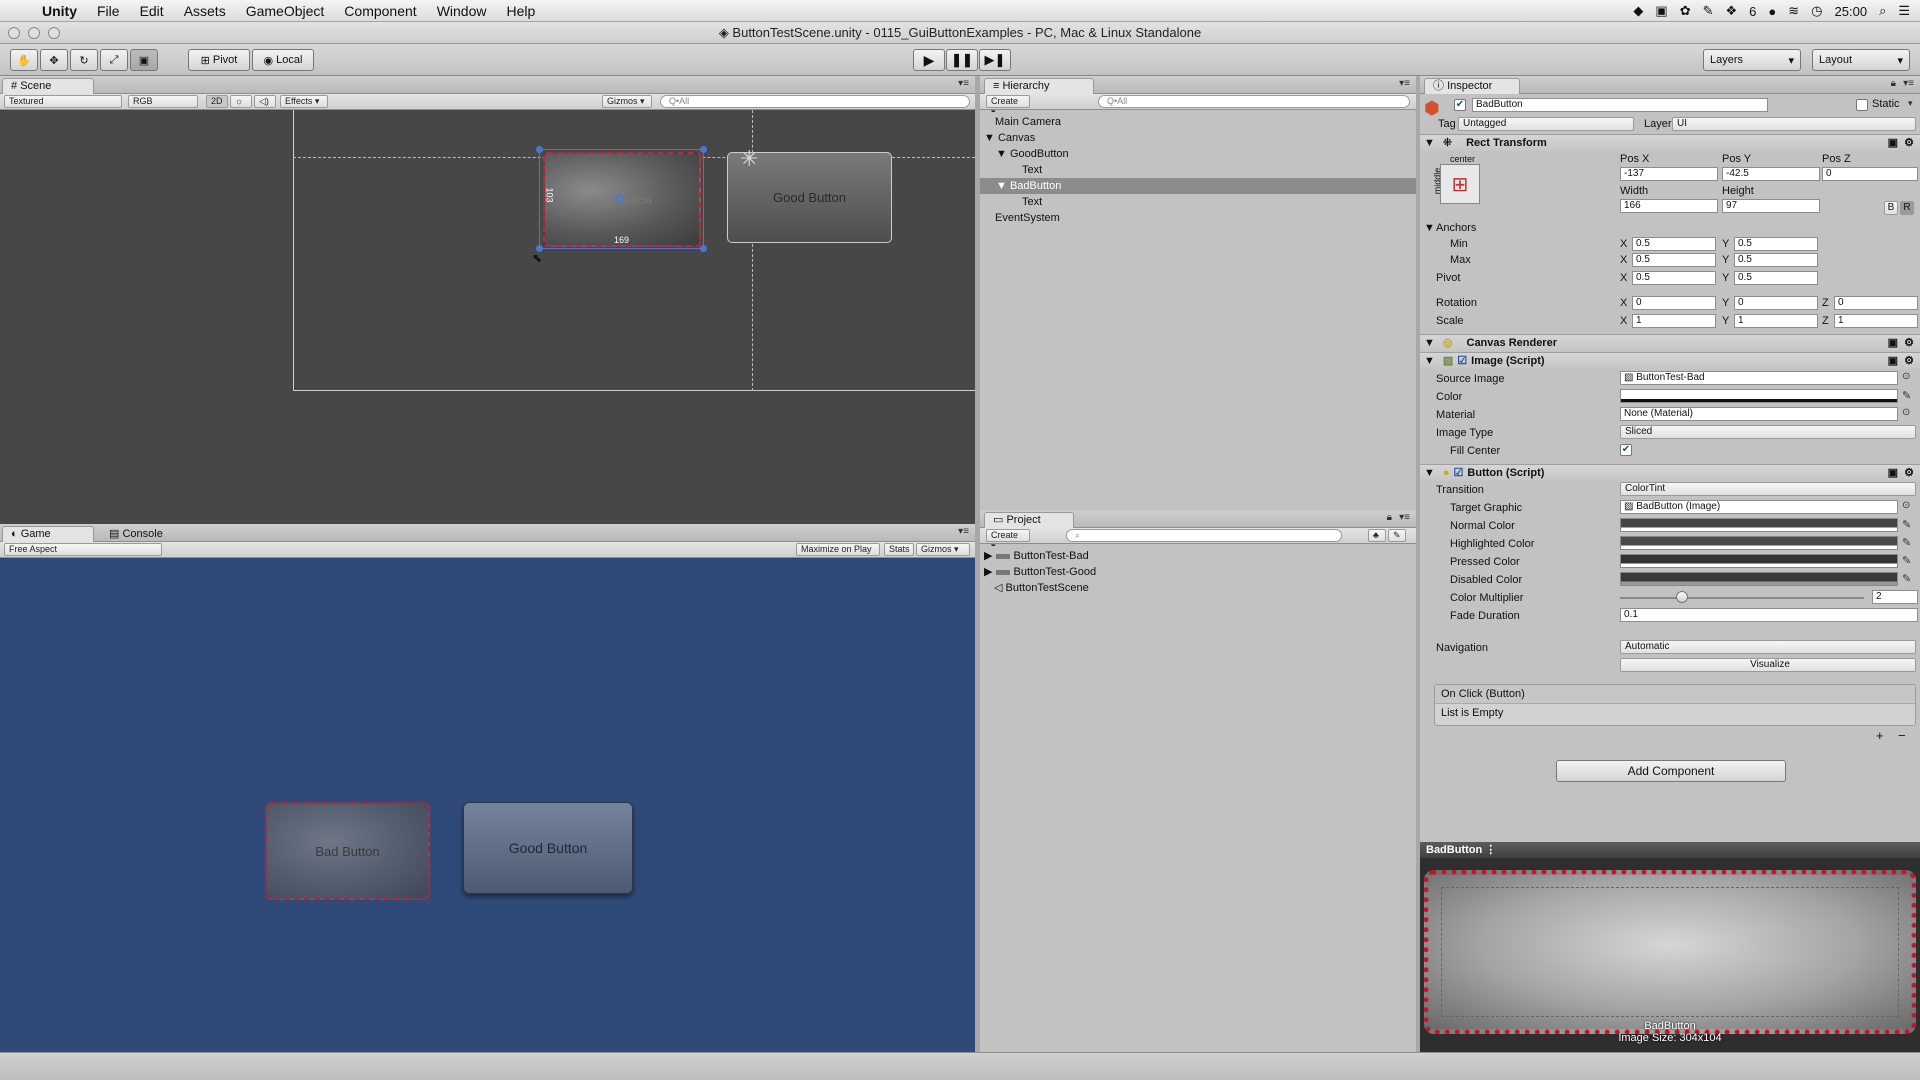 Image resolution: width=1920 pixels, height=1080 pixels. I want to click on scale-tool-icon: ⤢, so click(114, 60).